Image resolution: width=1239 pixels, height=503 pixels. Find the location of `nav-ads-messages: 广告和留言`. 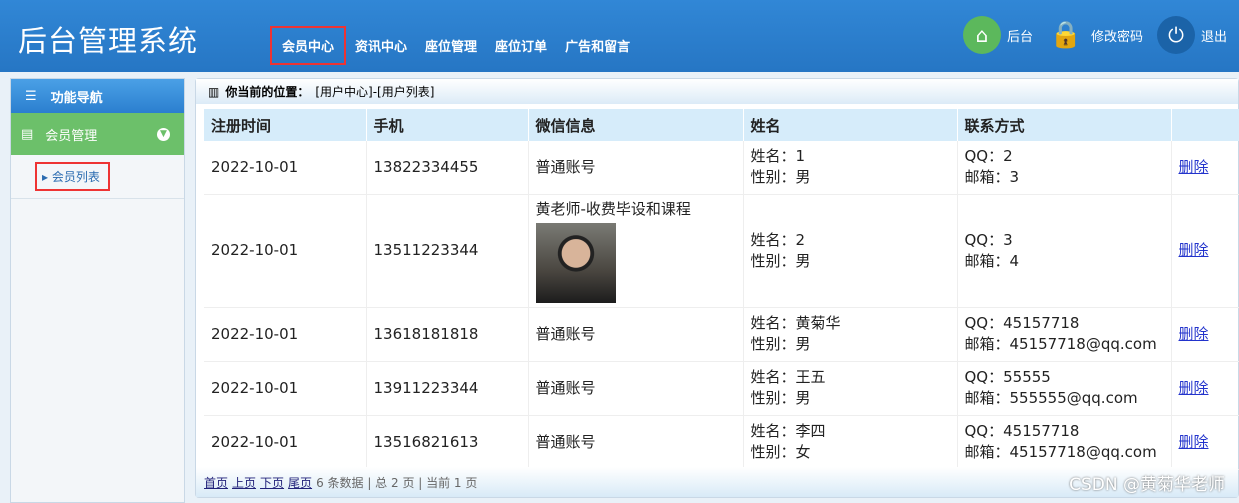

nav-ads-messages: 广告和留言 is located at coordinates (597, 45).